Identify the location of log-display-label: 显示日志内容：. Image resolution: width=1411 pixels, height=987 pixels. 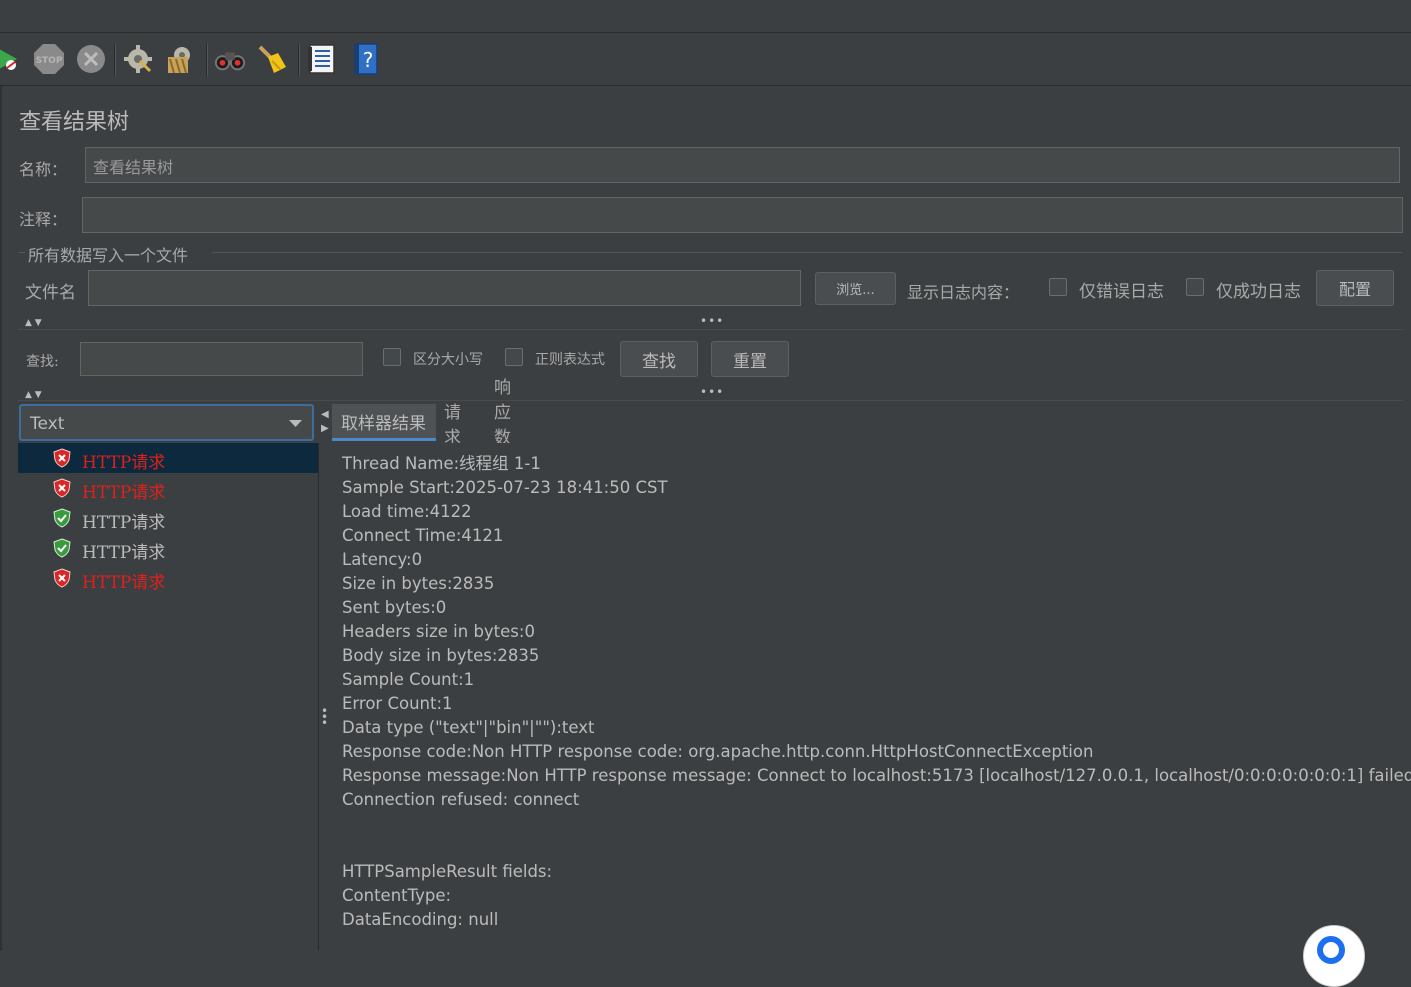
(963, 292).